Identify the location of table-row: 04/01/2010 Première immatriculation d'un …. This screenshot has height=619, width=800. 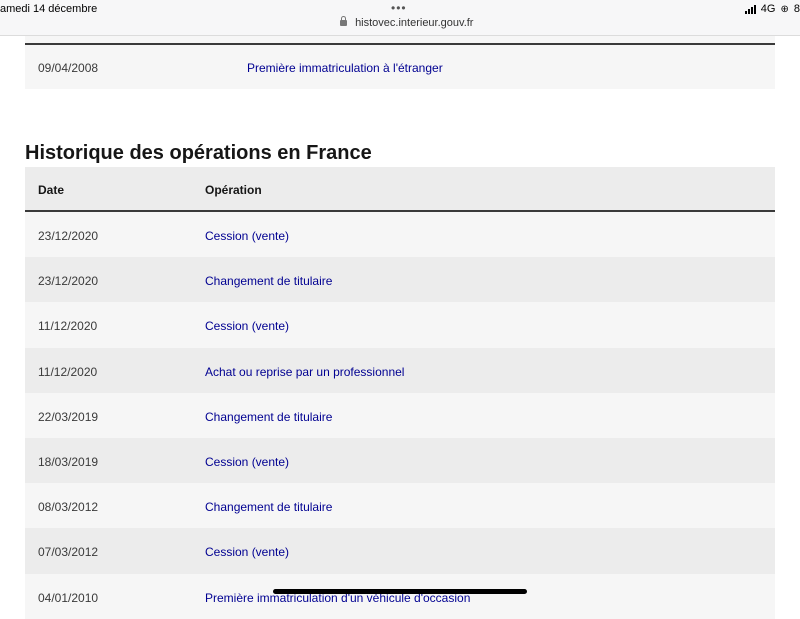
(400, 596).